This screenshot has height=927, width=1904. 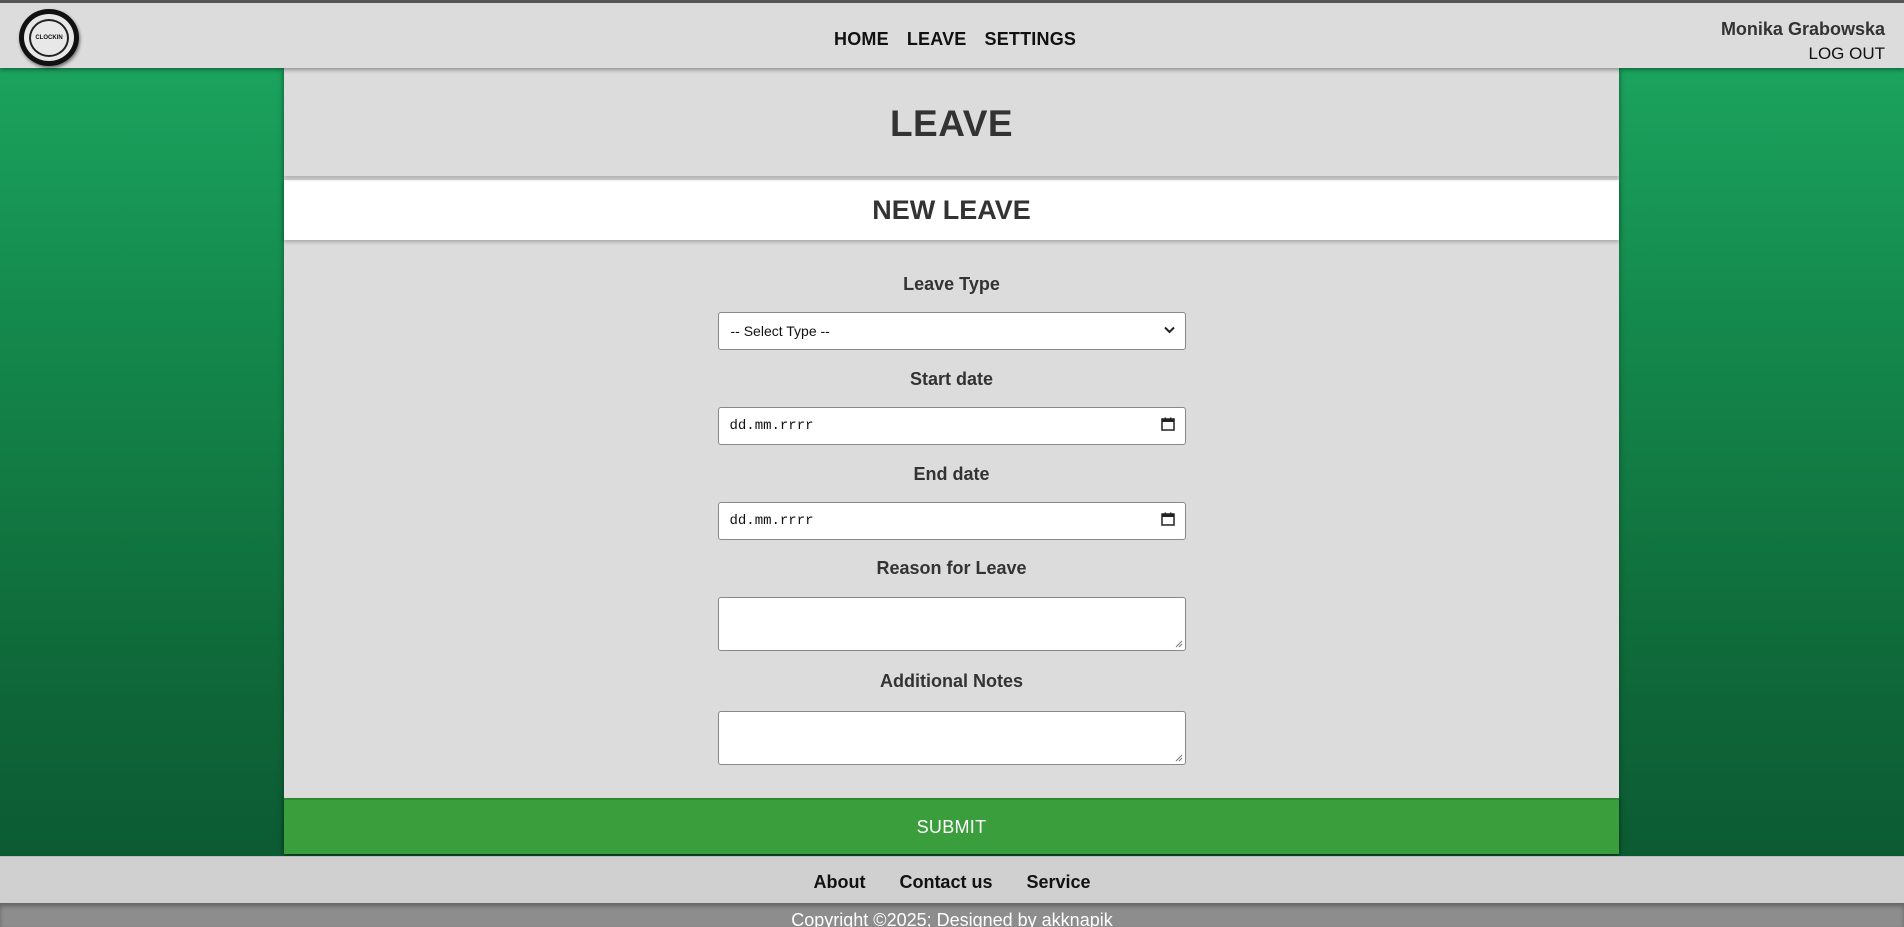 I want to click on page-title: LEAVE, so click(x=951, y=123).